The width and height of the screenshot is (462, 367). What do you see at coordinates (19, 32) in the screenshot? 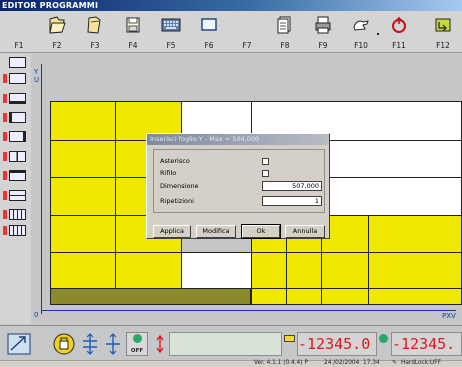
I see `f1-button: F1` at bounding box center [19, 32].